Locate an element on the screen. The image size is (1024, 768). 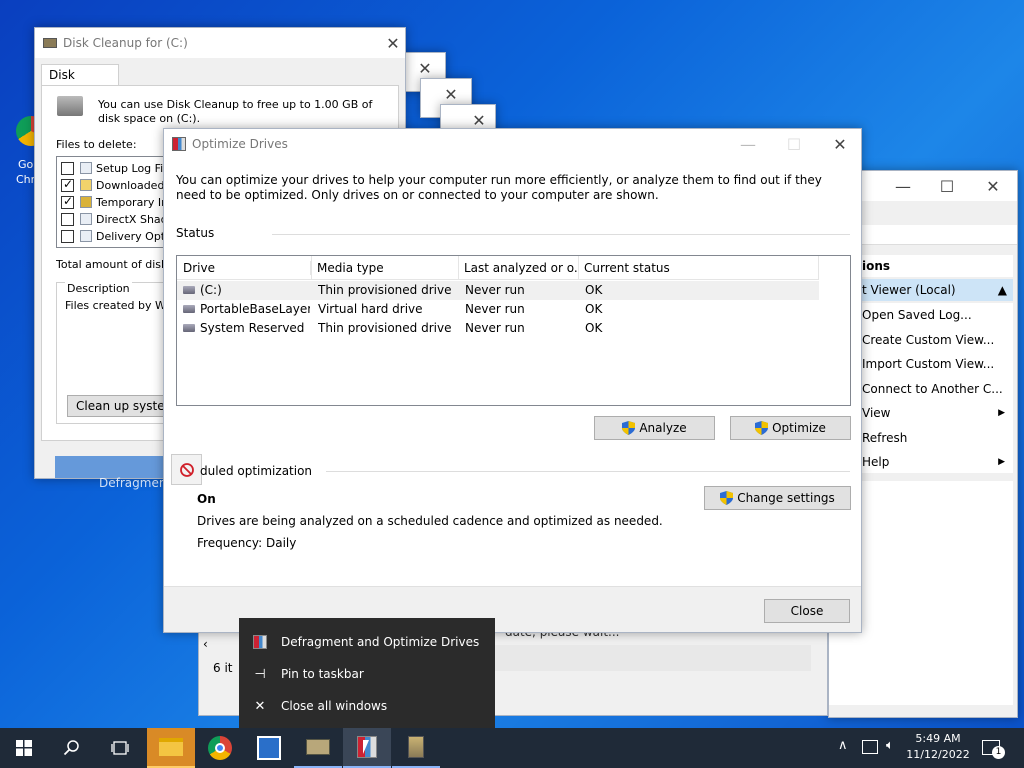
change-settings-button: Change settings is located at coordinates (777, 498).